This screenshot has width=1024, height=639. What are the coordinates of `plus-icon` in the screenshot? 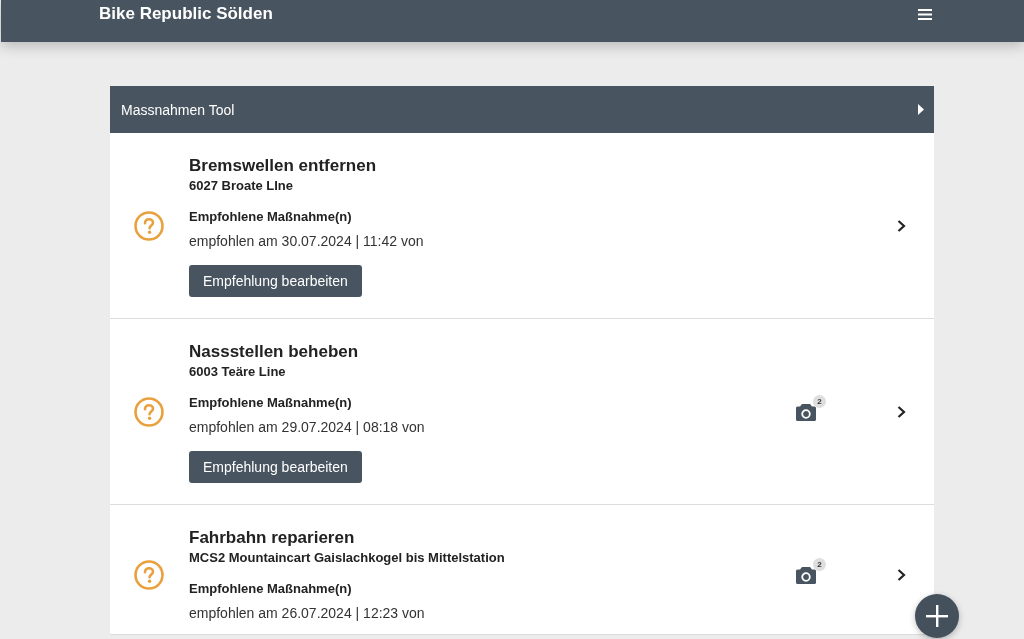 It's located at (937, 616).